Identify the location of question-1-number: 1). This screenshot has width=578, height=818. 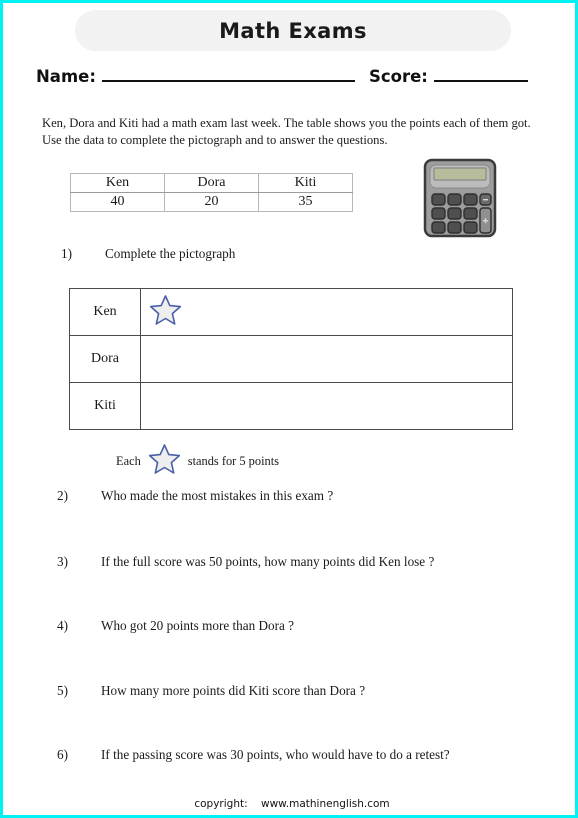
(66, 253).